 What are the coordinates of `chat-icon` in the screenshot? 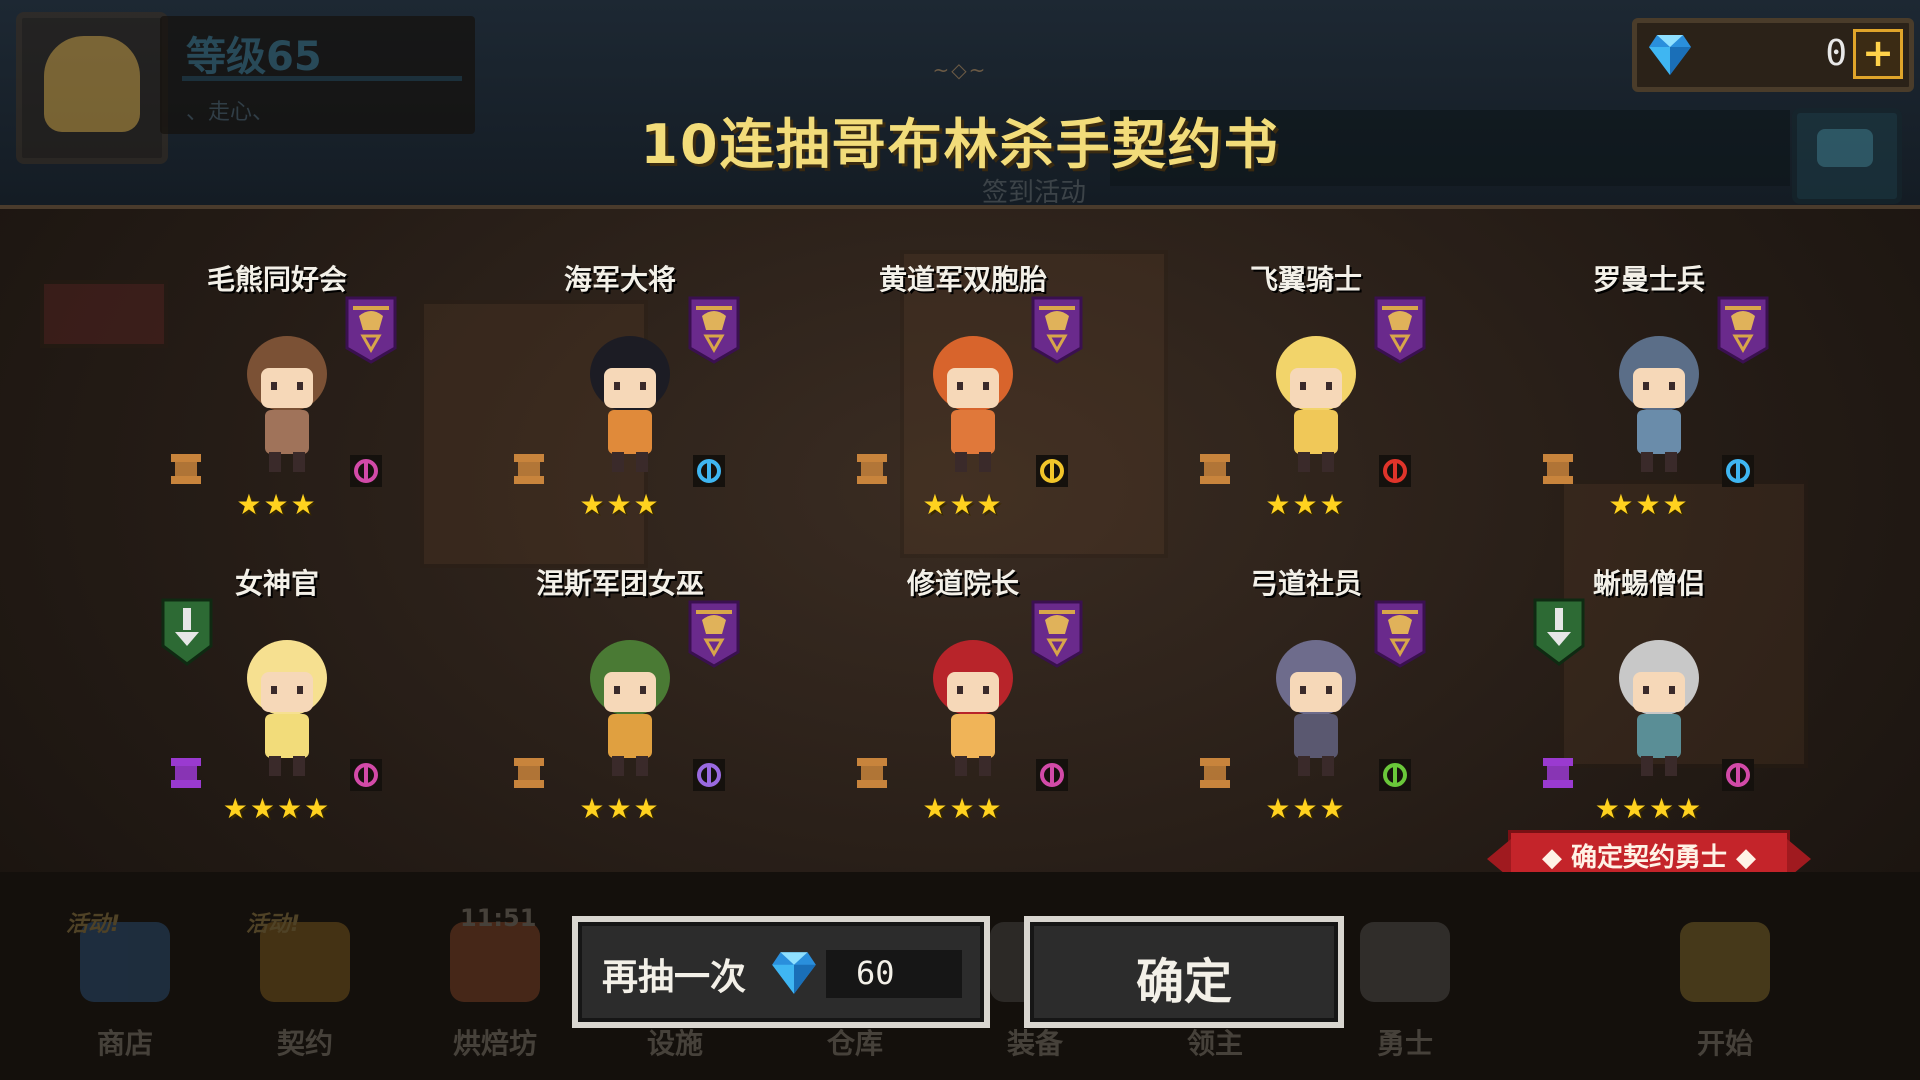 It's located at (1845, 148).